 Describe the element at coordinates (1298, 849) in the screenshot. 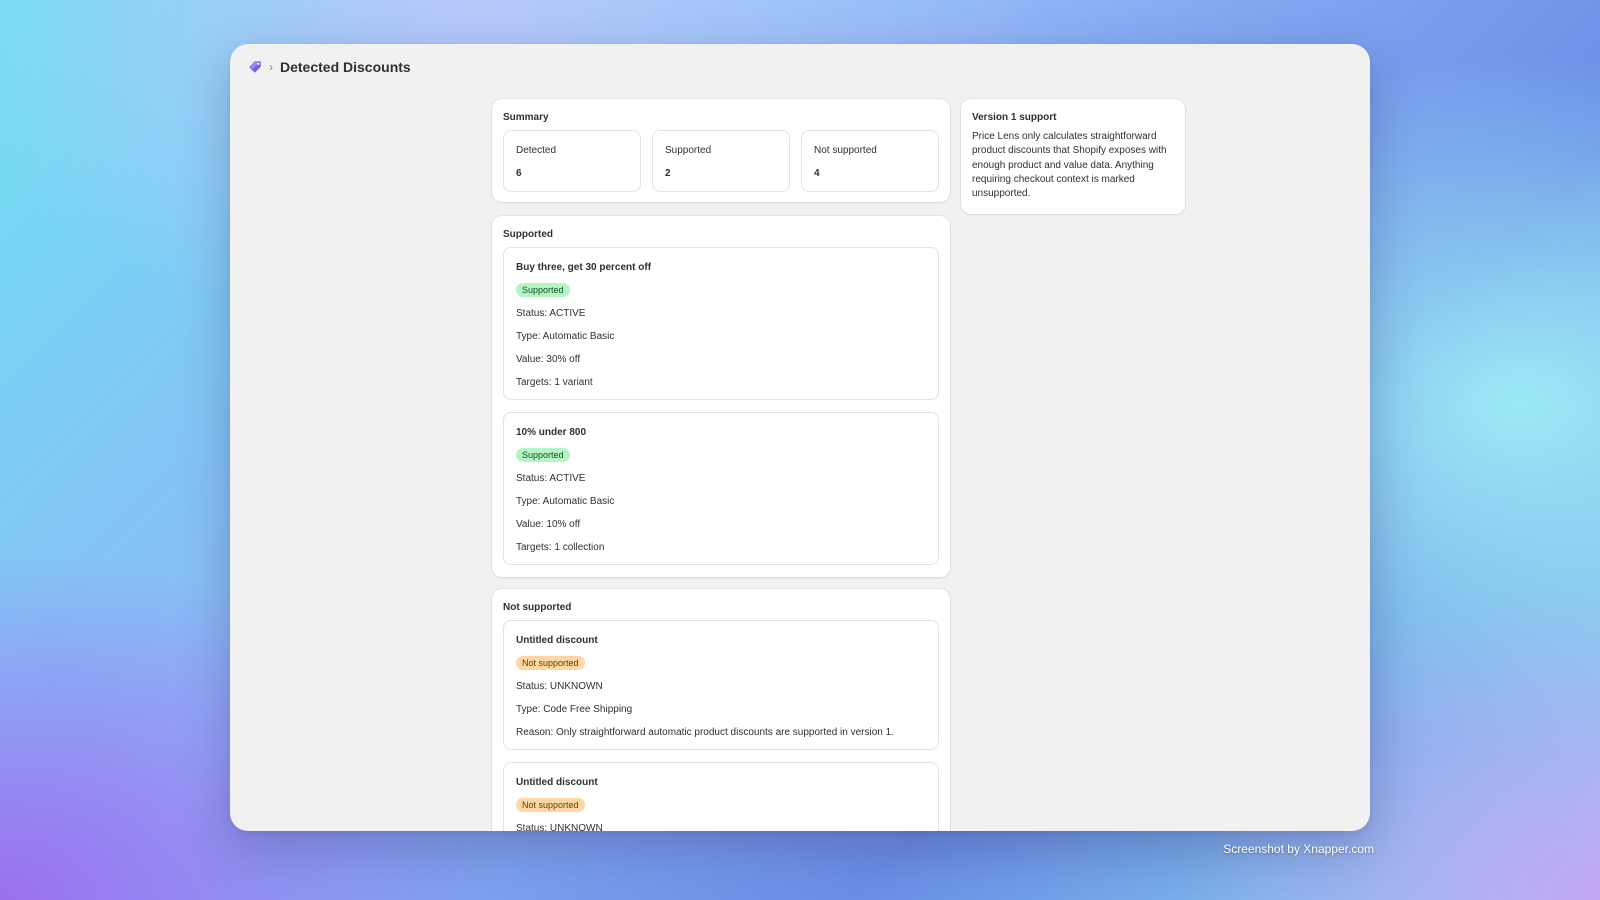

I see `watermark: Screenshot by Xnapper.com` at that location.